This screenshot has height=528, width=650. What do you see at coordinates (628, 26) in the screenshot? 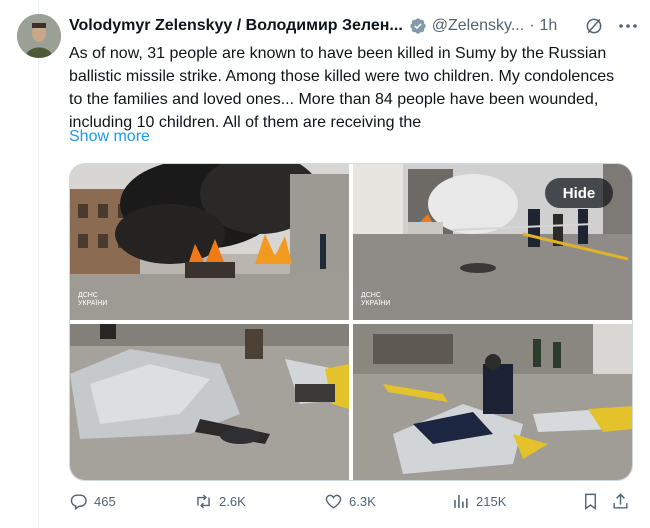
I see `more-icon` at bounding box center [628, 26].